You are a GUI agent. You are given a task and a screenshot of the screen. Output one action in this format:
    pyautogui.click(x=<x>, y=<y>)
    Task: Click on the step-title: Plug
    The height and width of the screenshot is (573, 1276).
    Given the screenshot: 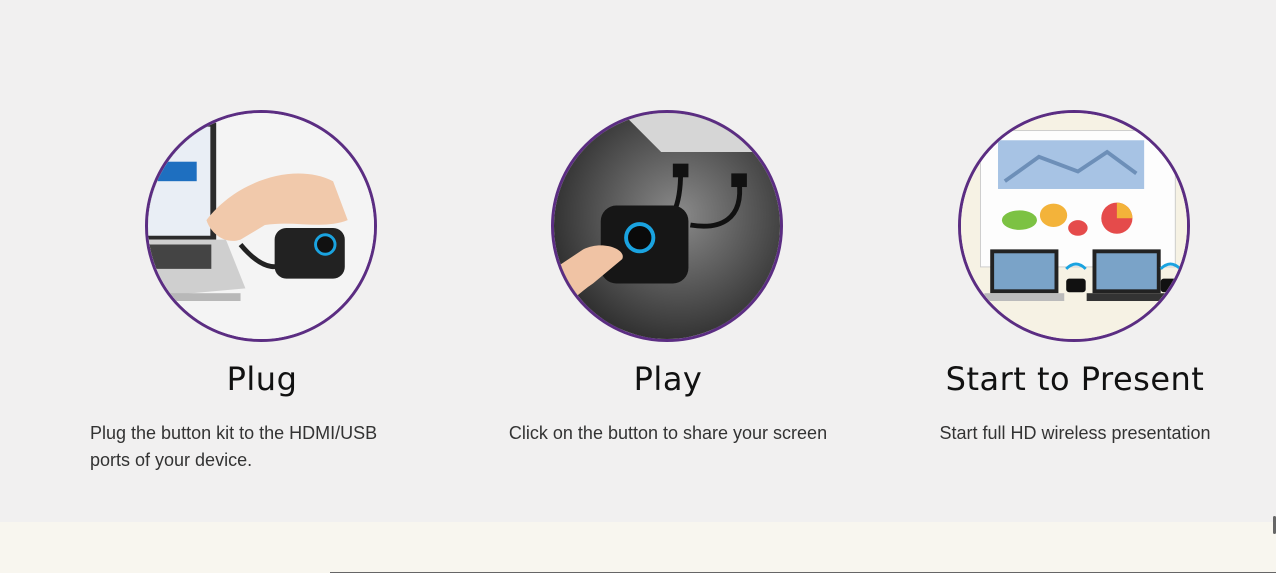 What is the action you would take?
    pyautogui.click(x=262, y=379)
    